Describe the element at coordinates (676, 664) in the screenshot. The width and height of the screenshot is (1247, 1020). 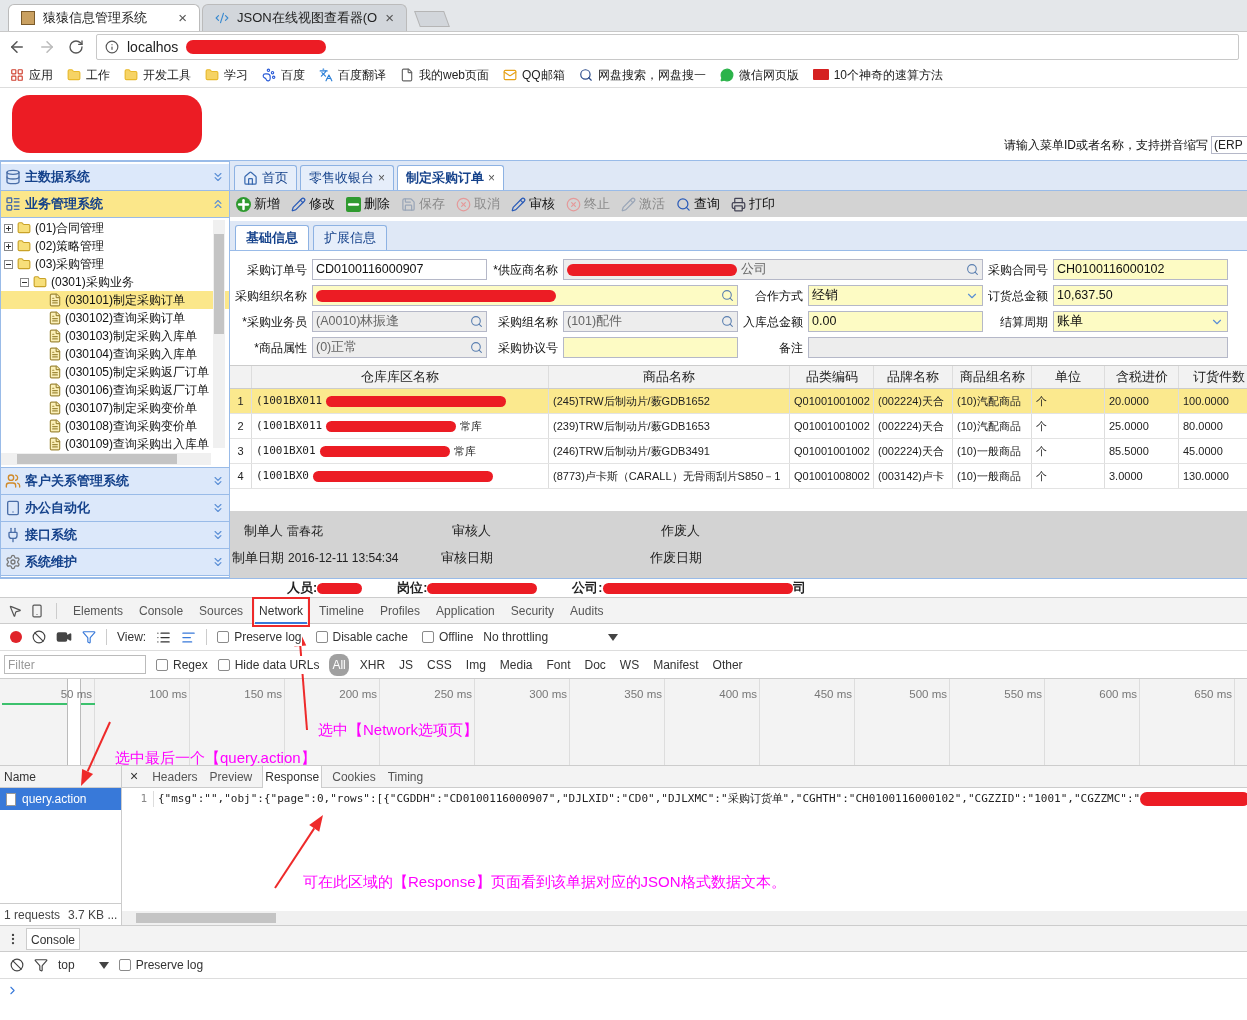
I see `resource-type-filter: Manifest` at that location.